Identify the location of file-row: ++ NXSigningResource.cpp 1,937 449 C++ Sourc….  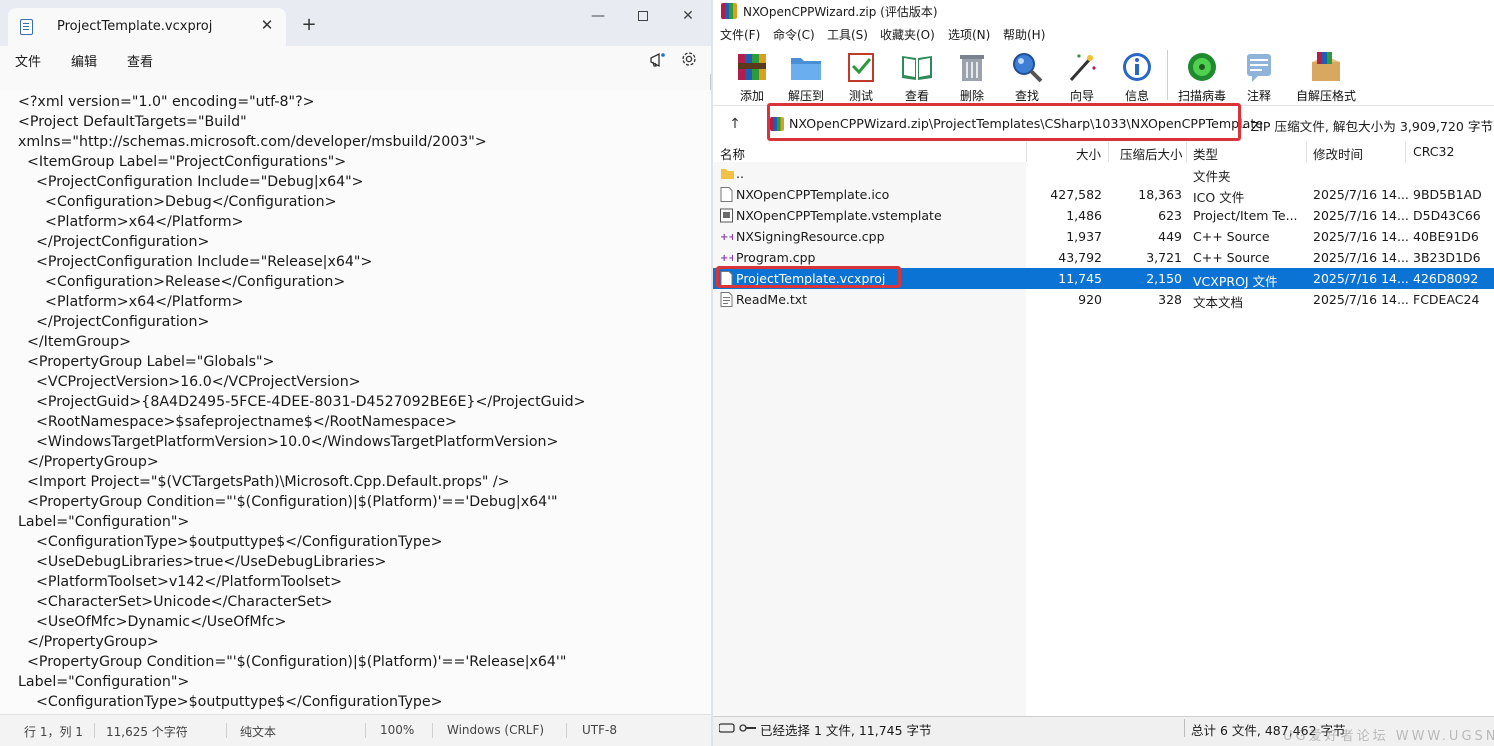
(1103, 236).